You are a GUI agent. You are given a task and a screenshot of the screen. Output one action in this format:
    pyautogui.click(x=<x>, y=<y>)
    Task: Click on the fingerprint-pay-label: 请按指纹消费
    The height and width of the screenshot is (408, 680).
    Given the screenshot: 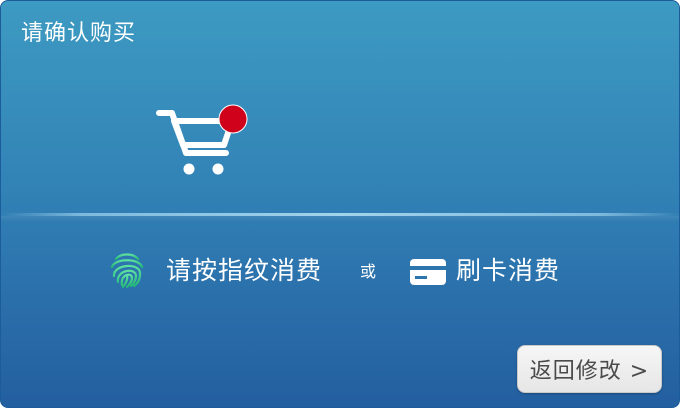 What is the action you would take?
    pyautogui.click(x=244, y=270)
    